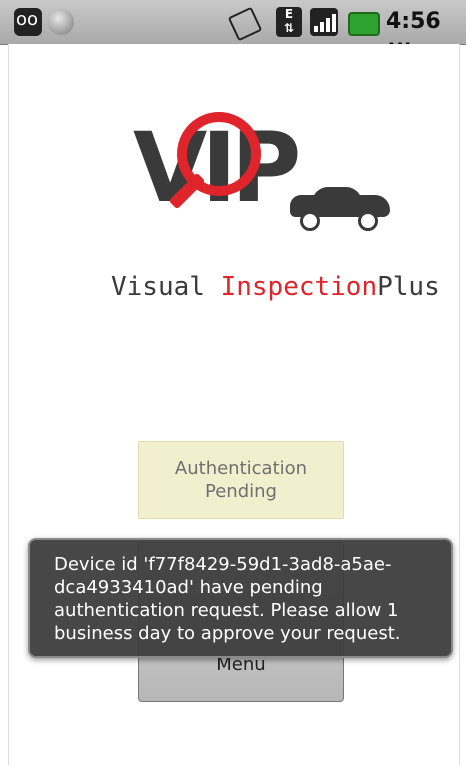 Image resolution: width=466 pixels, height=765 pixels. Describe the element at coordinates (61, 22) in the screenshot. I see `robot-icon` at that location.